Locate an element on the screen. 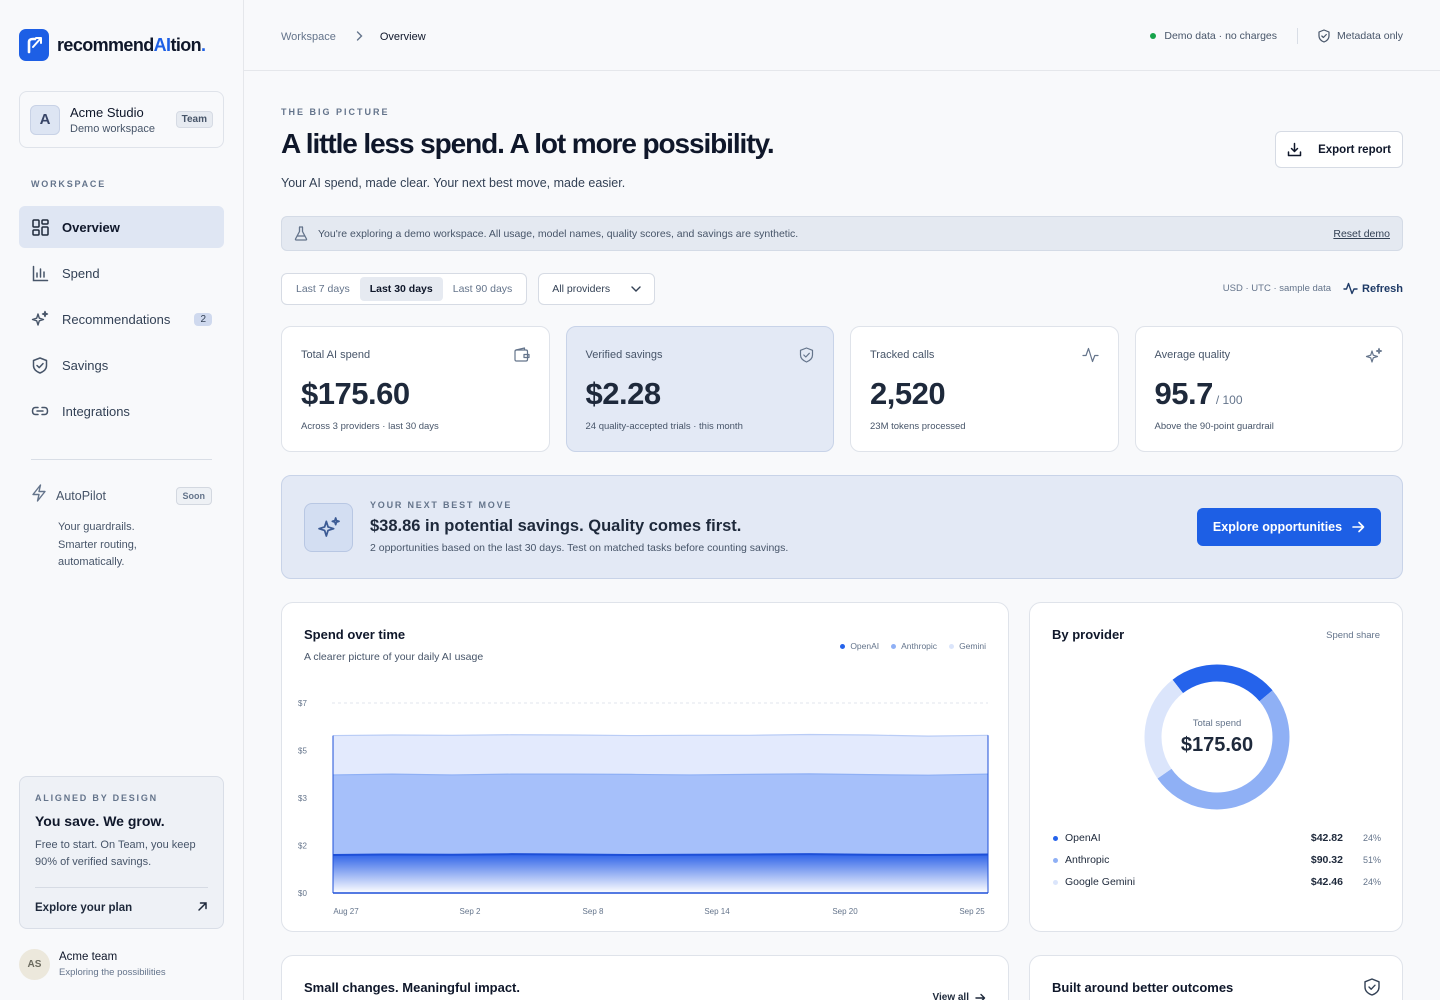 This screenshot has width=1440, height=1000. view-all-label: View all is located at coordinates (950, 996).